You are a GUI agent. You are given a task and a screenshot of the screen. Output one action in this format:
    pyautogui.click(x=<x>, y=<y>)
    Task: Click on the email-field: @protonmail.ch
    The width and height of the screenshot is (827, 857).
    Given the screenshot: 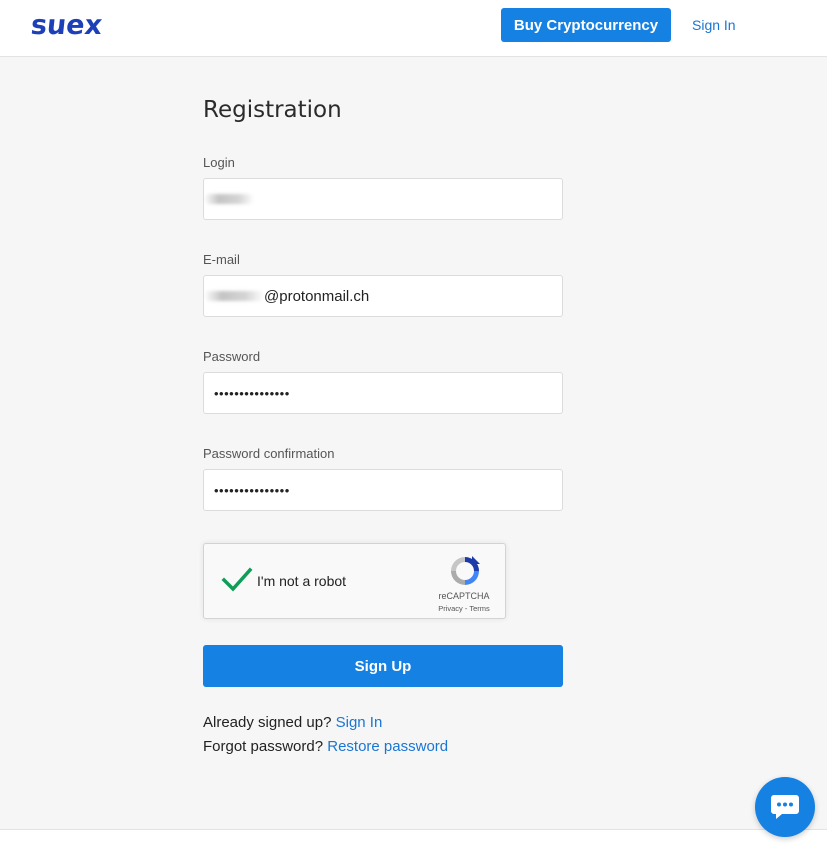 What is the action you would take?
    pyautogui.click(x=383, y=296)
    